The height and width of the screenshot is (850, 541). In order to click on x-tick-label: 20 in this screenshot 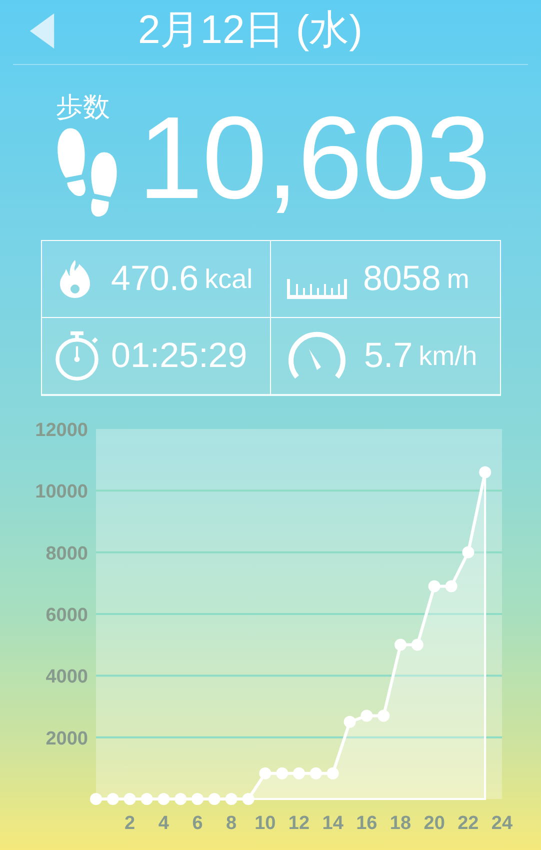, I will do `click(434, 823)`.